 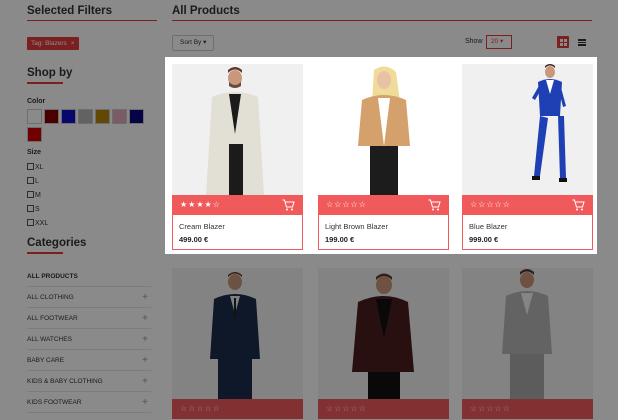 What do you see at coordinates (50, 297) in the screenshot?
I see `category-label: ALL CLOTHING` at bounding box center [50, 297].